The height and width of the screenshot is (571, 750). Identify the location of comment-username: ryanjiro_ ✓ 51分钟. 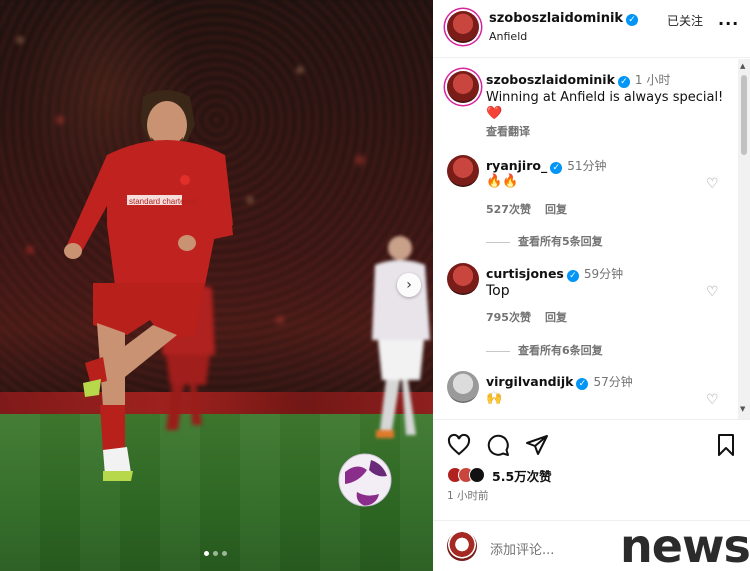
(546, 165).